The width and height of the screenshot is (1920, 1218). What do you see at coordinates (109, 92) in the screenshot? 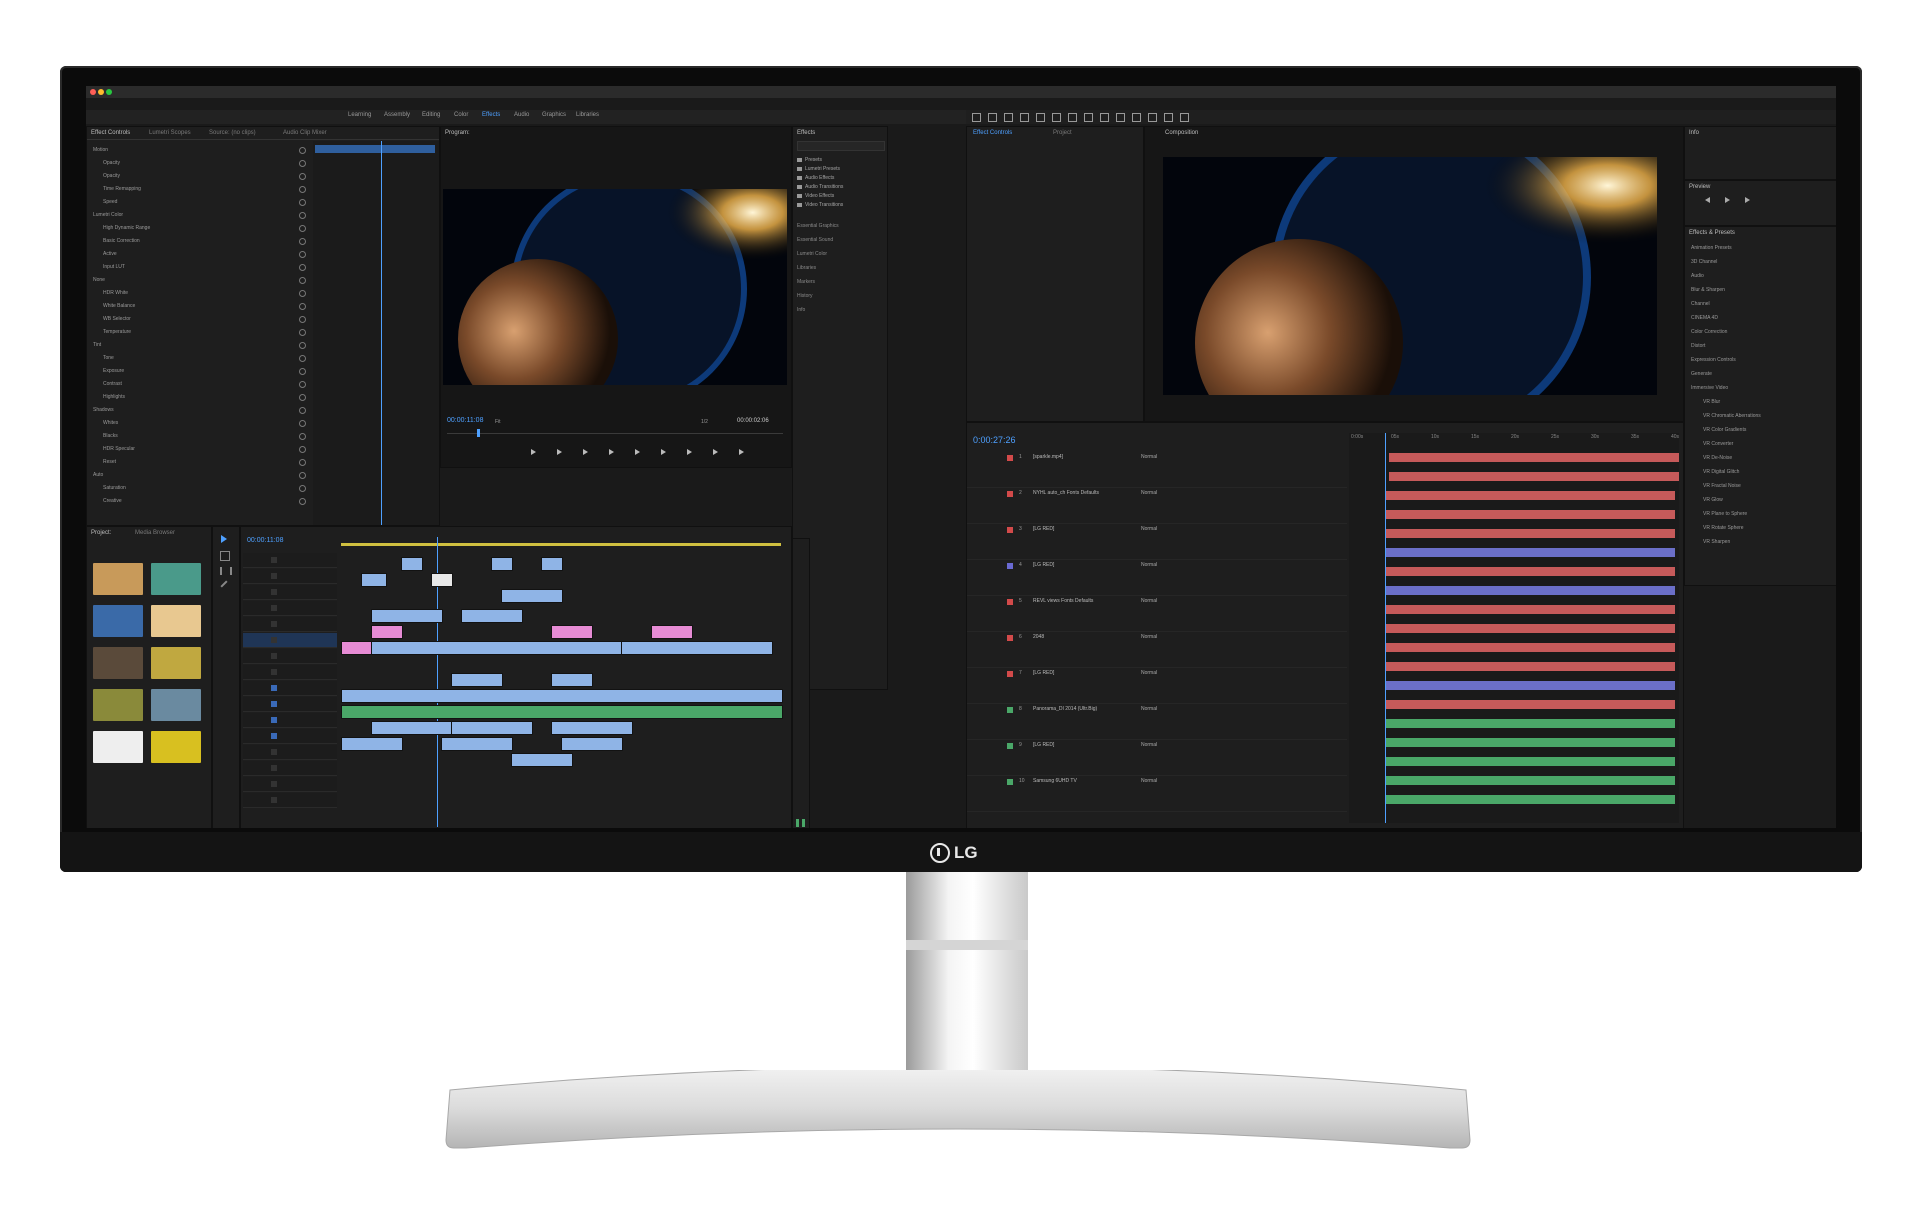
I see `maximize-window-icon` at bounding box center [109, 92].